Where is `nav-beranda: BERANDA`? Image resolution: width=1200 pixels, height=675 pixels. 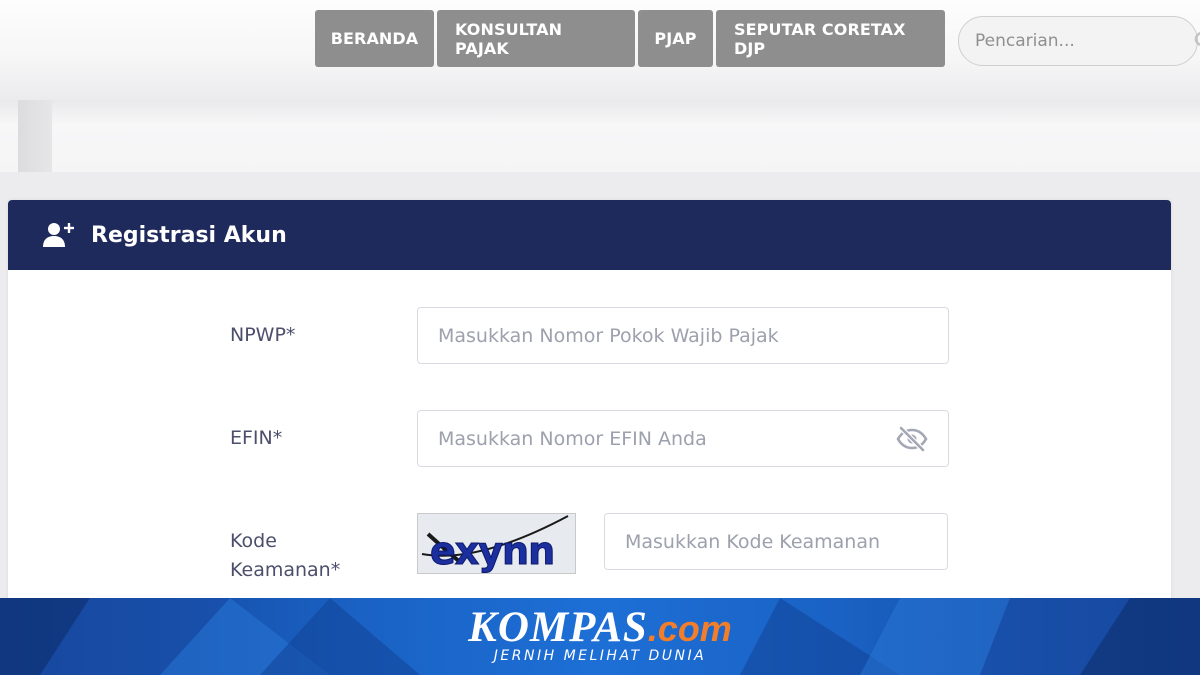
nav-beranda: BERANDA is located at coordinates (374, 38).